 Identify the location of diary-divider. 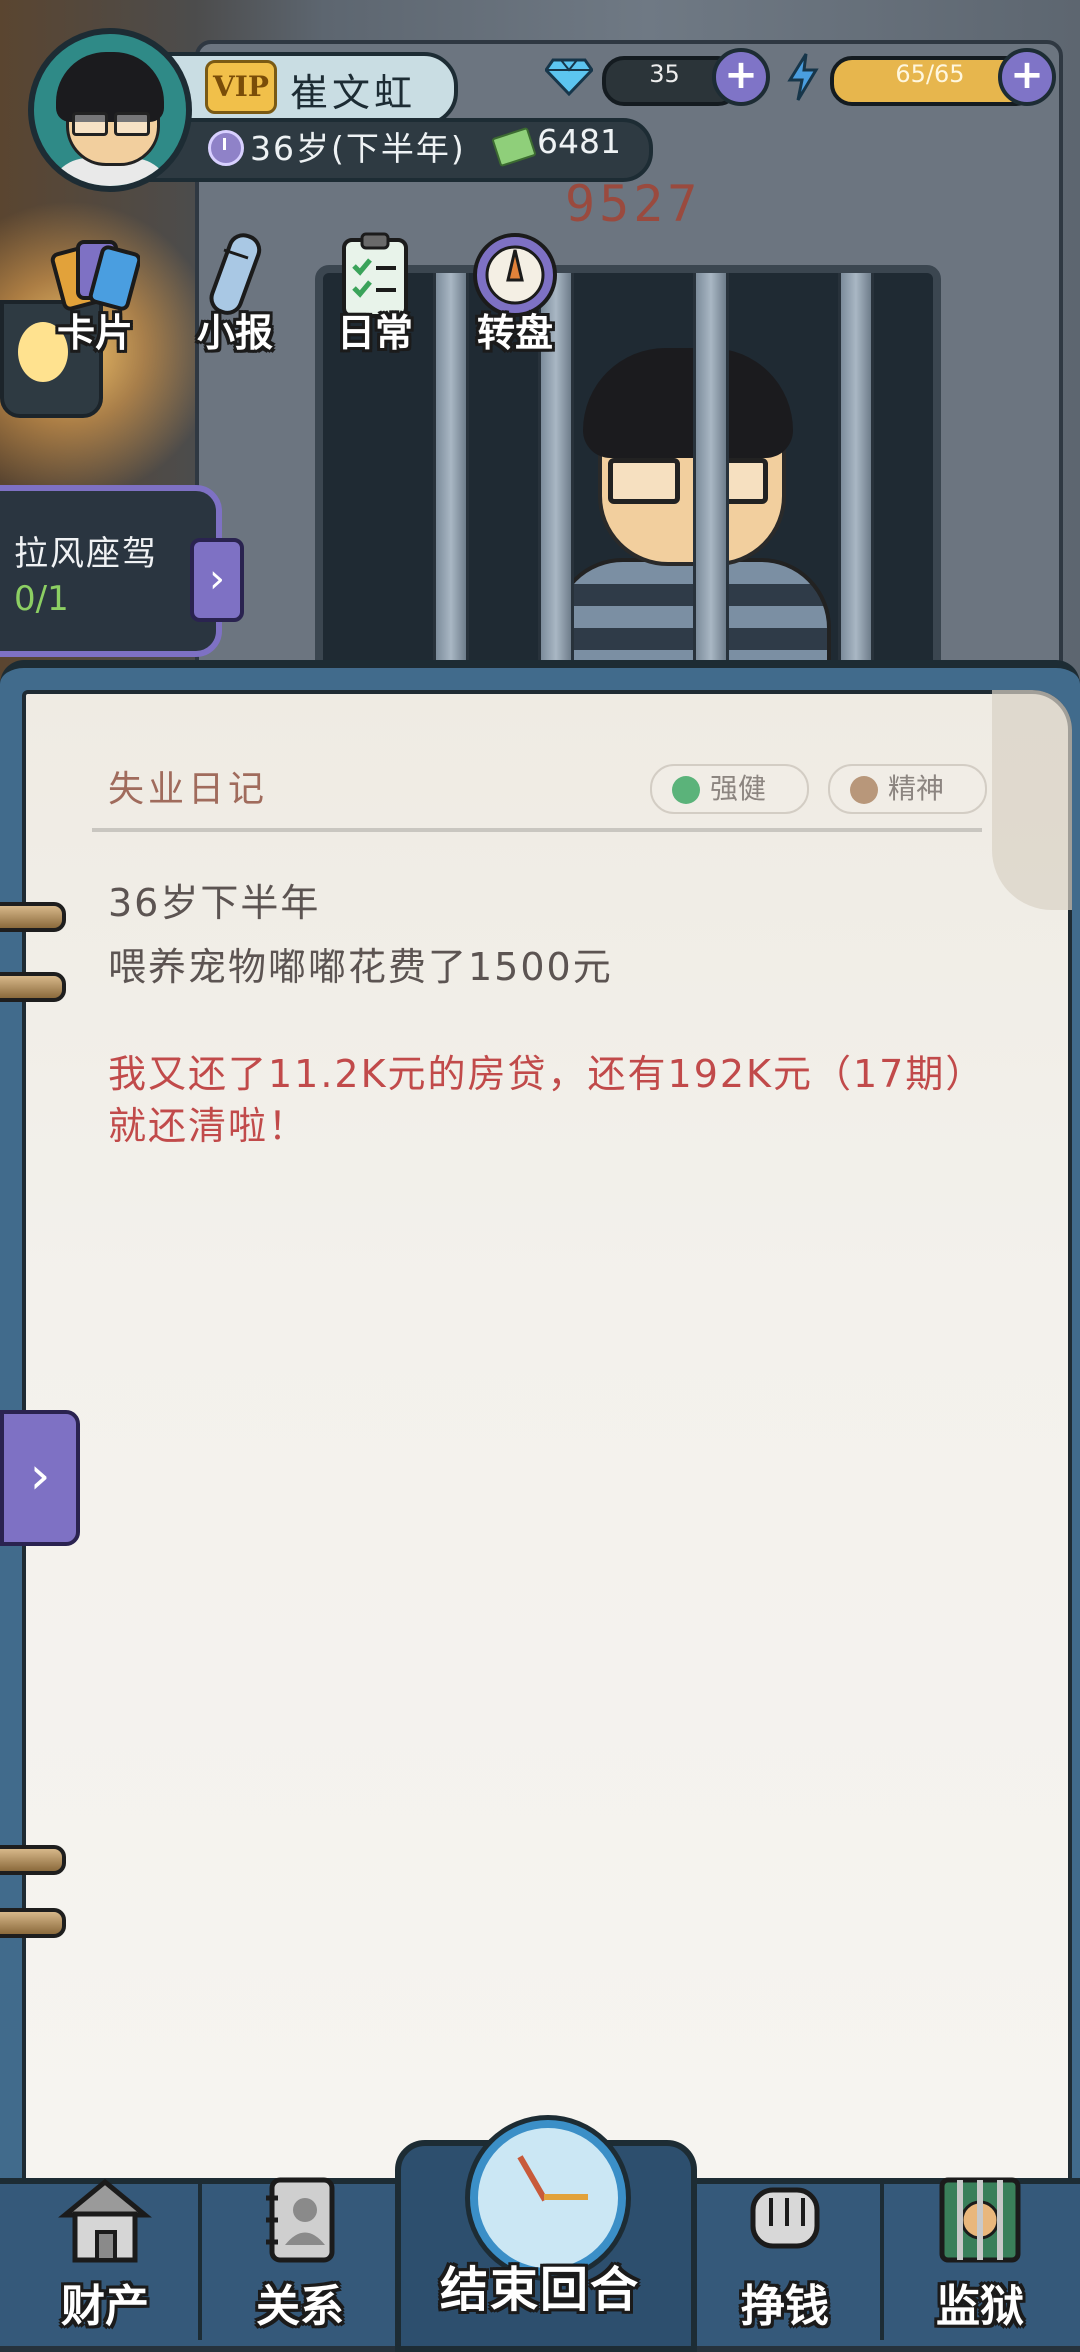
(537, 830).